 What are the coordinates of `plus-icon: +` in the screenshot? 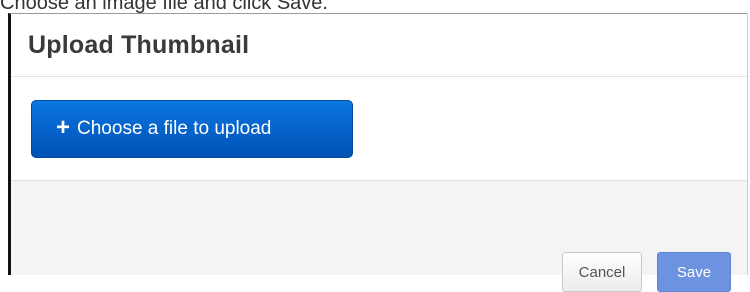 It's located at (63, 127).